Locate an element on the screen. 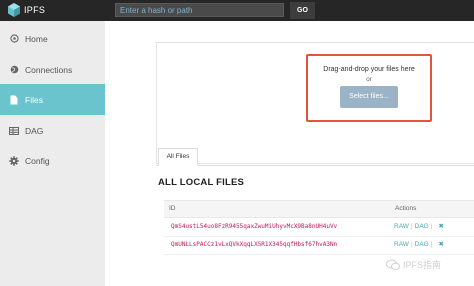  sidebar-item-label: Files is located at coordinates (34, 99).